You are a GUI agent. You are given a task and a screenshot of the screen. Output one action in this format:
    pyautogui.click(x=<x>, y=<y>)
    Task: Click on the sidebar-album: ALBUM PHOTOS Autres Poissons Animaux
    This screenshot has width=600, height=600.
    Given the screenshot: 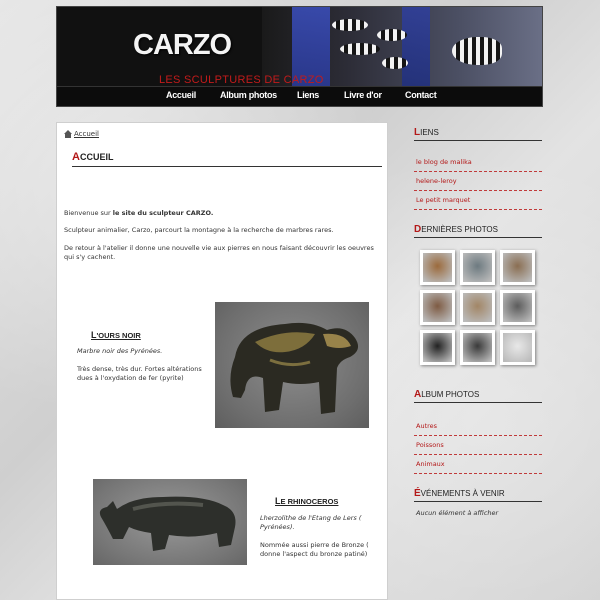 What is the action you would take?
    pyautogui.click(x=478, y=431)
    